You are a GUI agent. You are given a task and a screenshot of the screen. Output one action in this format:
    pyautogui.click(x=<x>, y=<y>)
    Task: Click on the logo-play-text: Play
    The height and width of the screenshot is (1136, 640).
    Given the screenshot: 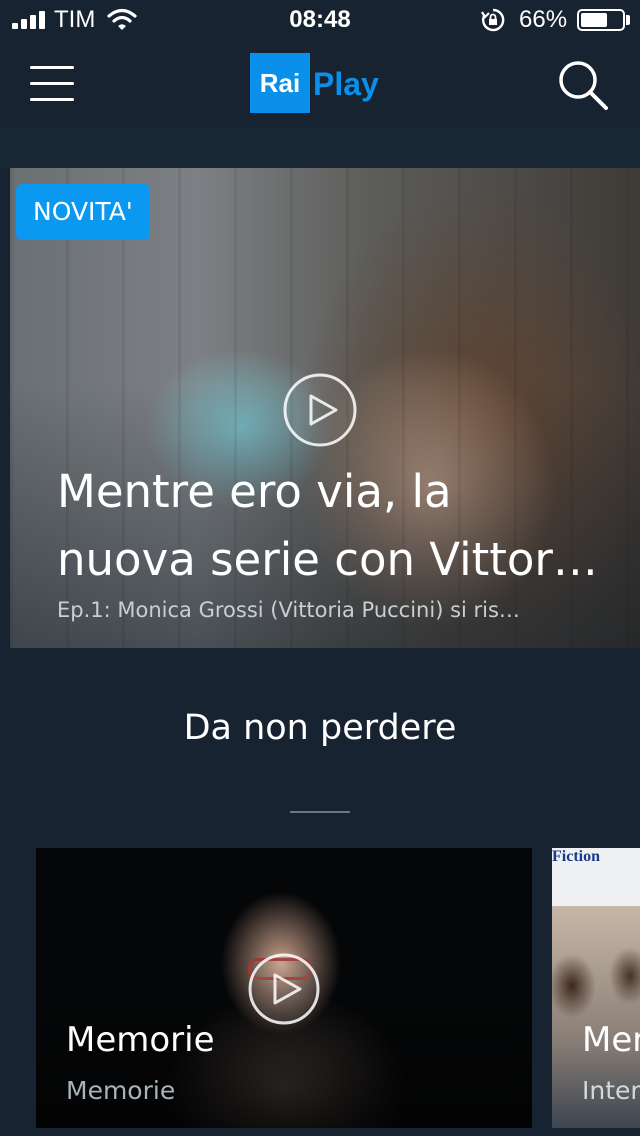 What is the action you would take?
    pyautogui.click(x=346, y=84)
    